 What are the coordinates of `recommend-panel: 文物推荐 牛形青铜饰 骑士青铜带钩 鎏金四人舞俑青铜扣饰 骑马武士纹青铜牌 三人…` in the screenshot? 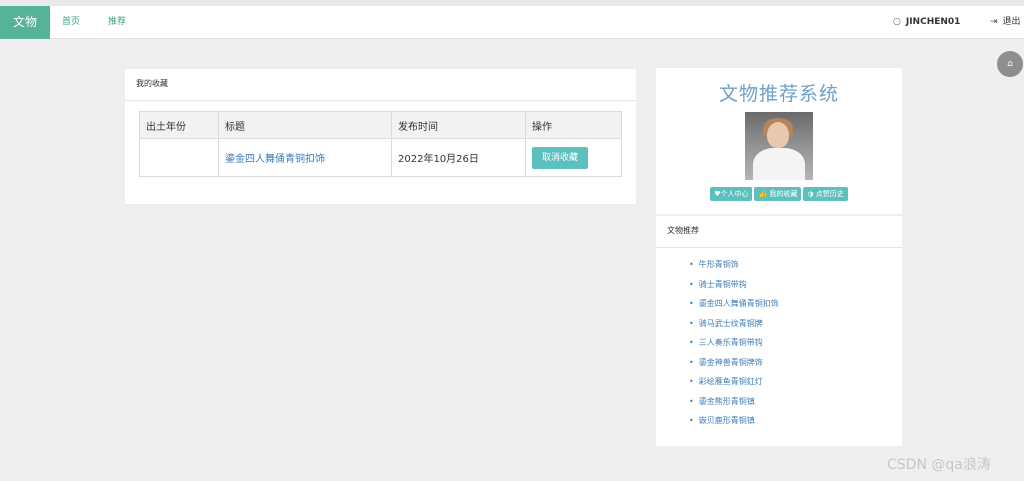 It's located at (779, 331).